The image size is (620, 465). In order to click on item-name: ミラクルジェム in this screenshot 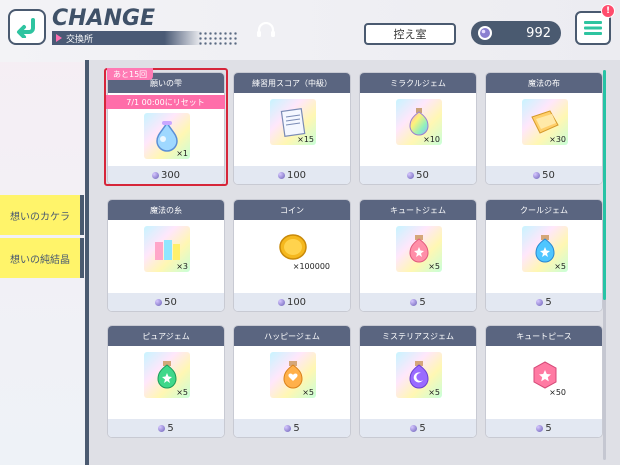, I will do `click(418, 83)`.